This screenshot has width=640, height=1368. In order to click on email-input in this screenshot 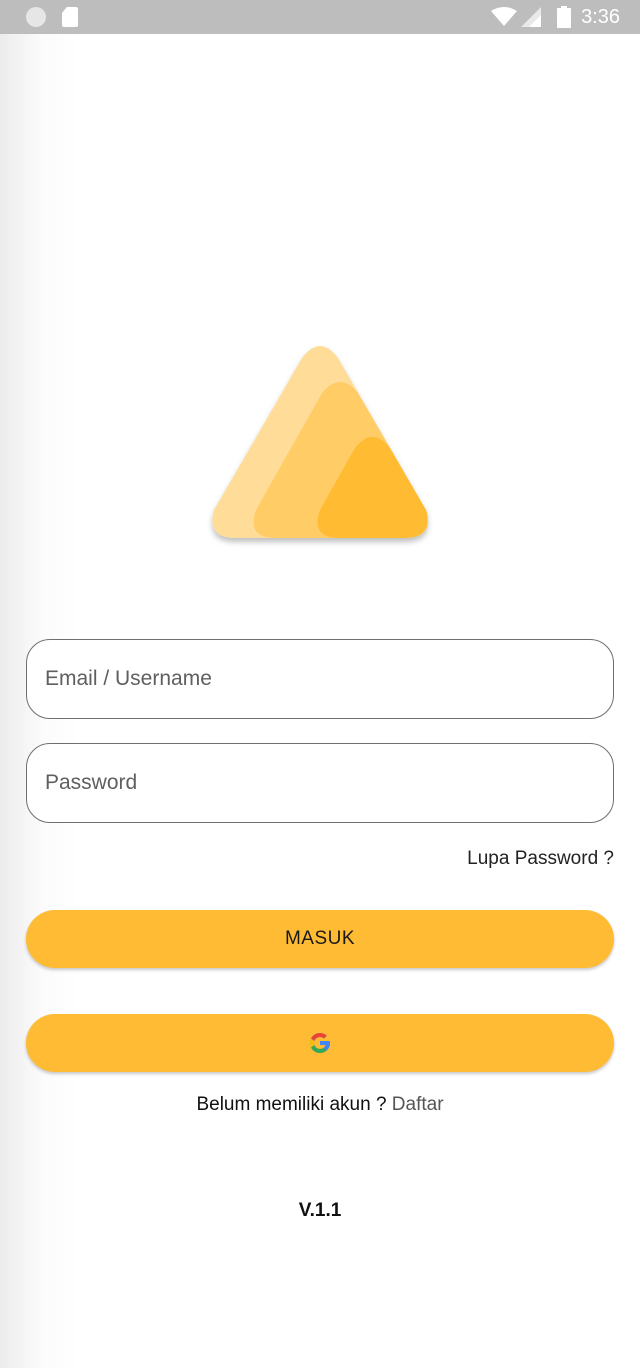, I will do `click(320, 679)`.